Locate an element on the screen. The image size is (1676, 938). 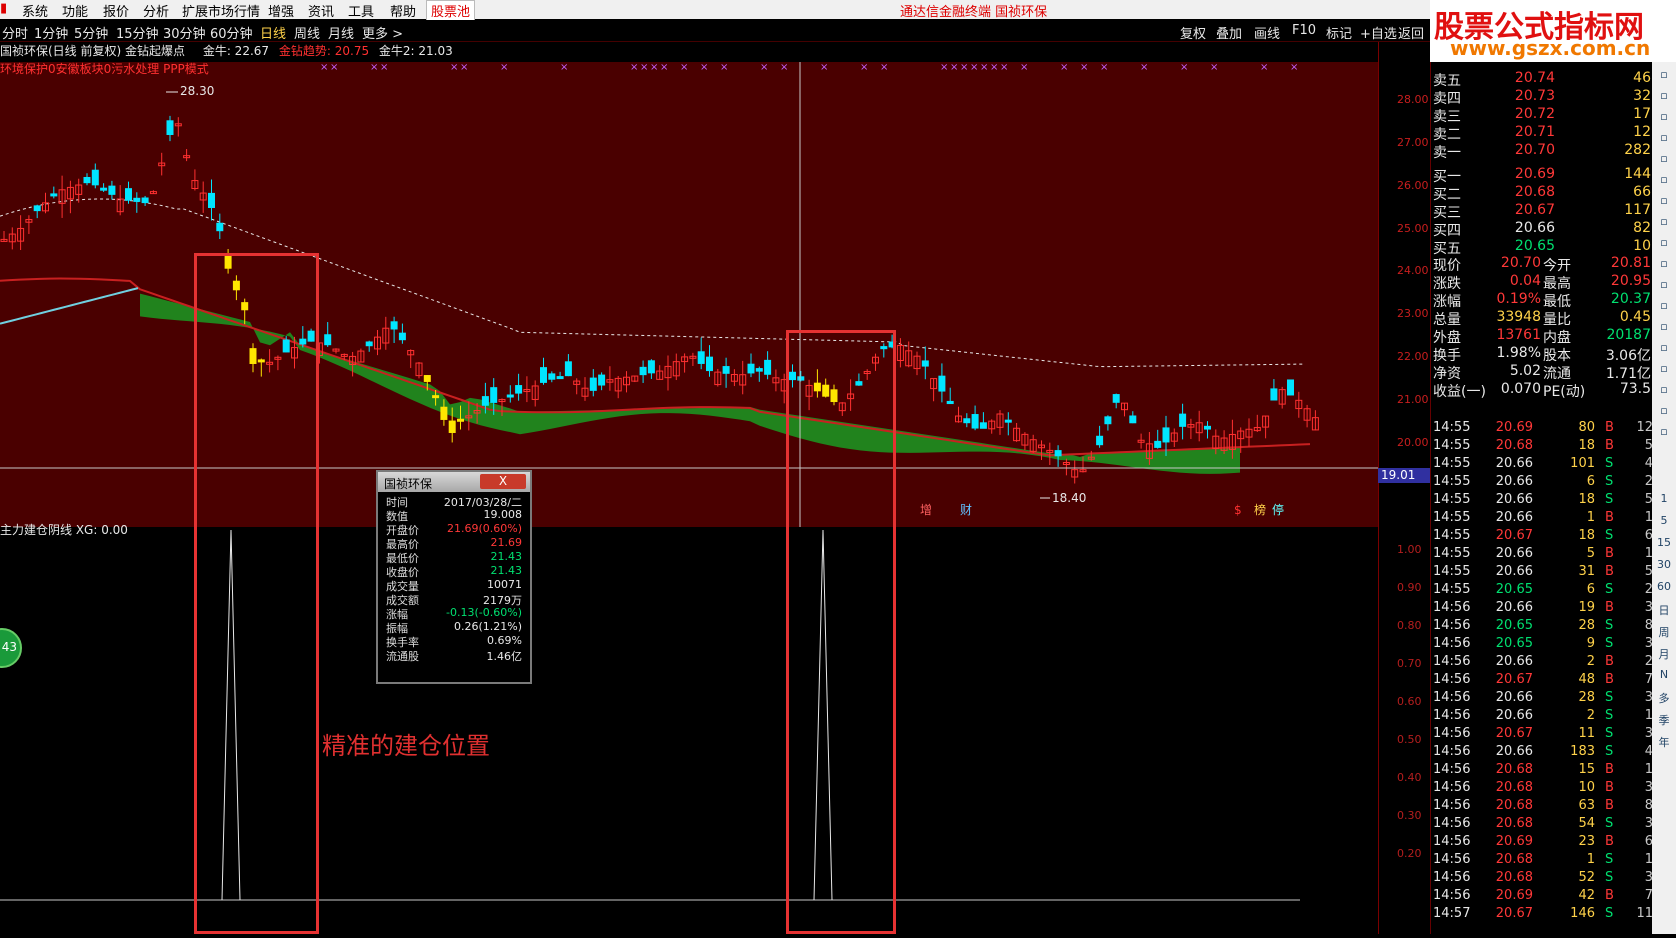
tick-row: 14:56 20.66 19 B 3 is located at coordinates (1542, 609).